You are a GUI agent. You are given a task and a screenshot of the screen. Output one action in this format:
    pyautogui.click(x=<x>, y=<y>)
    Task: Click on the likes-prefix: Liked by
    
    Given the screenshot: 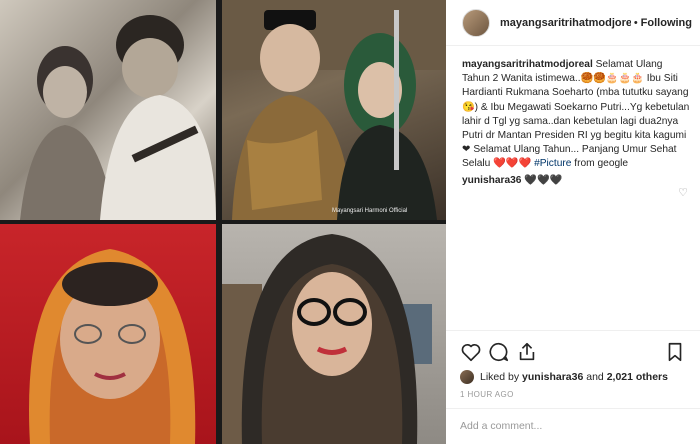 What is the action you would take?
    pyautogui.click(x=500, y=377)
    